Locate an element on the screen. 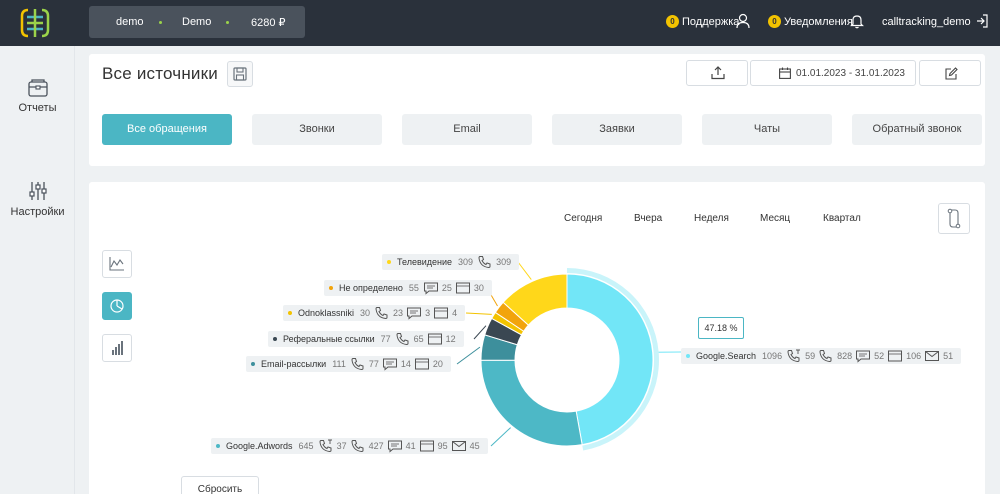 This screenshot has height=494, width=1000. legend-label-email-campaigns: Email-рассылки 111 77 14 20 is located at coordinates (348, 364).